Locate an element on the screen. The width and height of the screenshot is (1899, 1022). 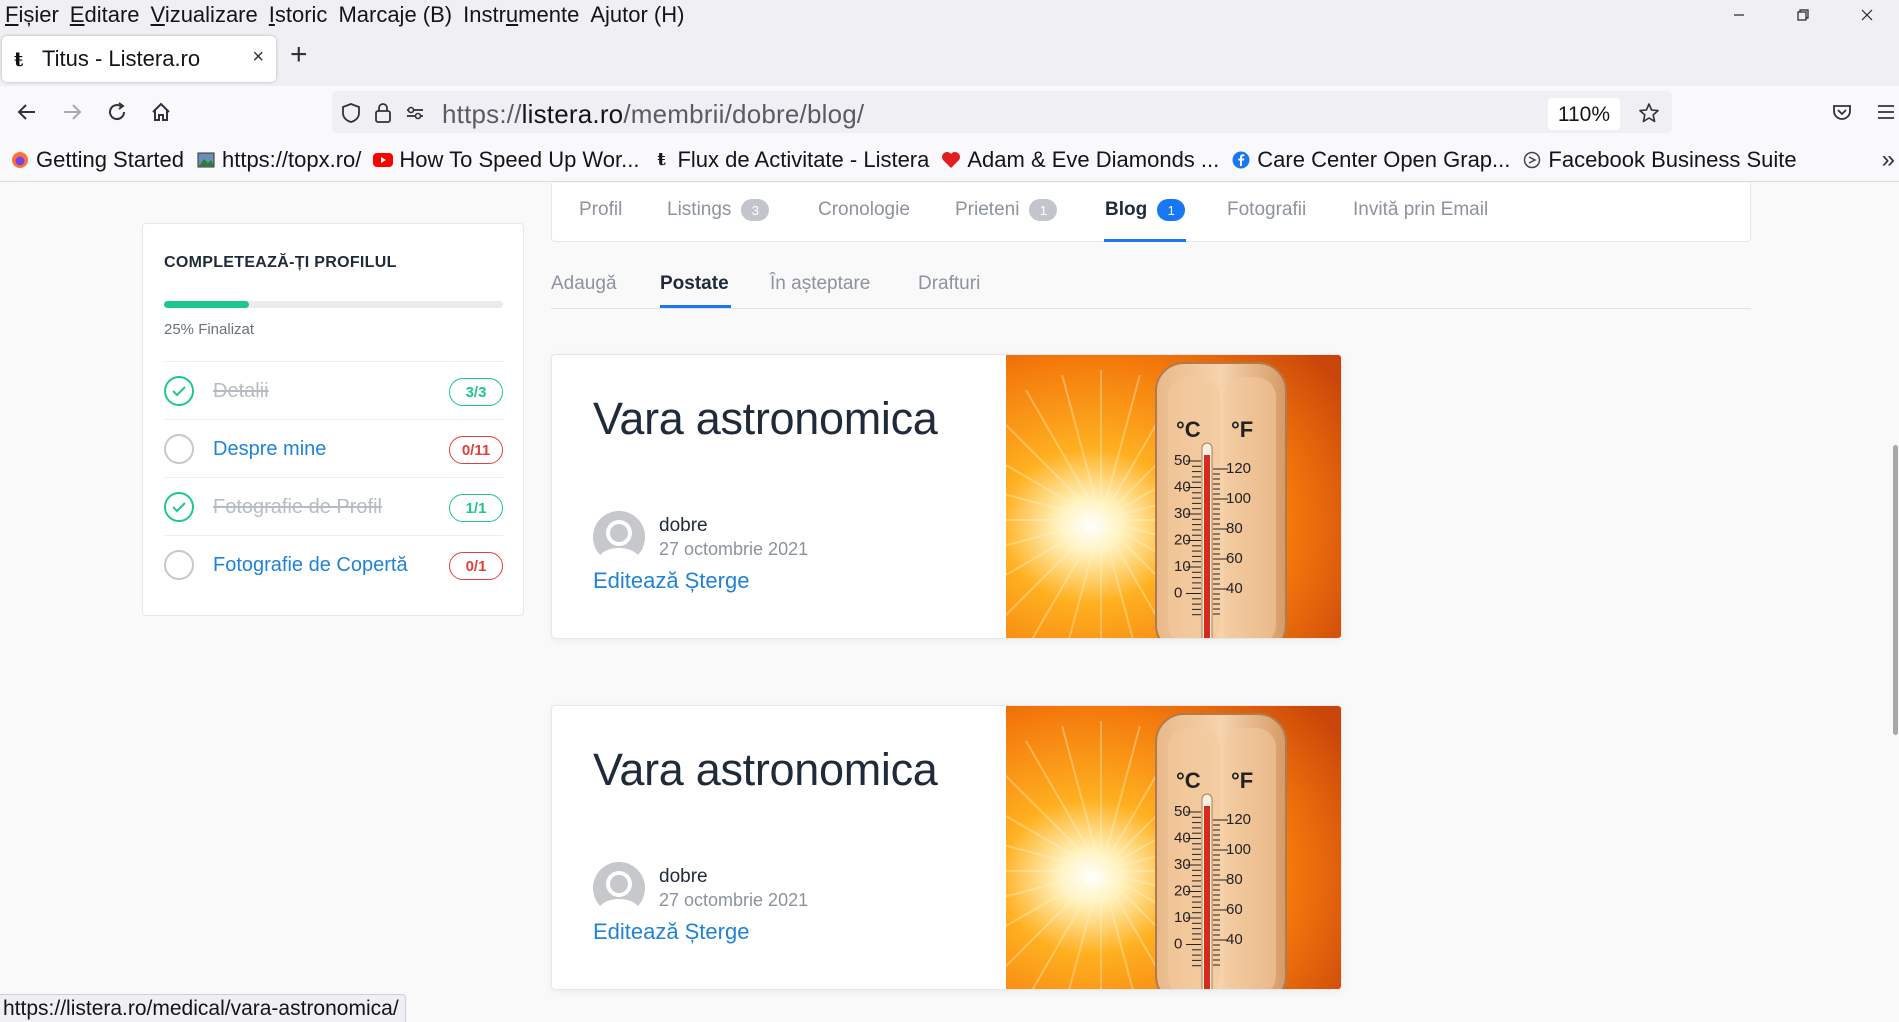
app-menu-button is located at coordinates (1884, 112).